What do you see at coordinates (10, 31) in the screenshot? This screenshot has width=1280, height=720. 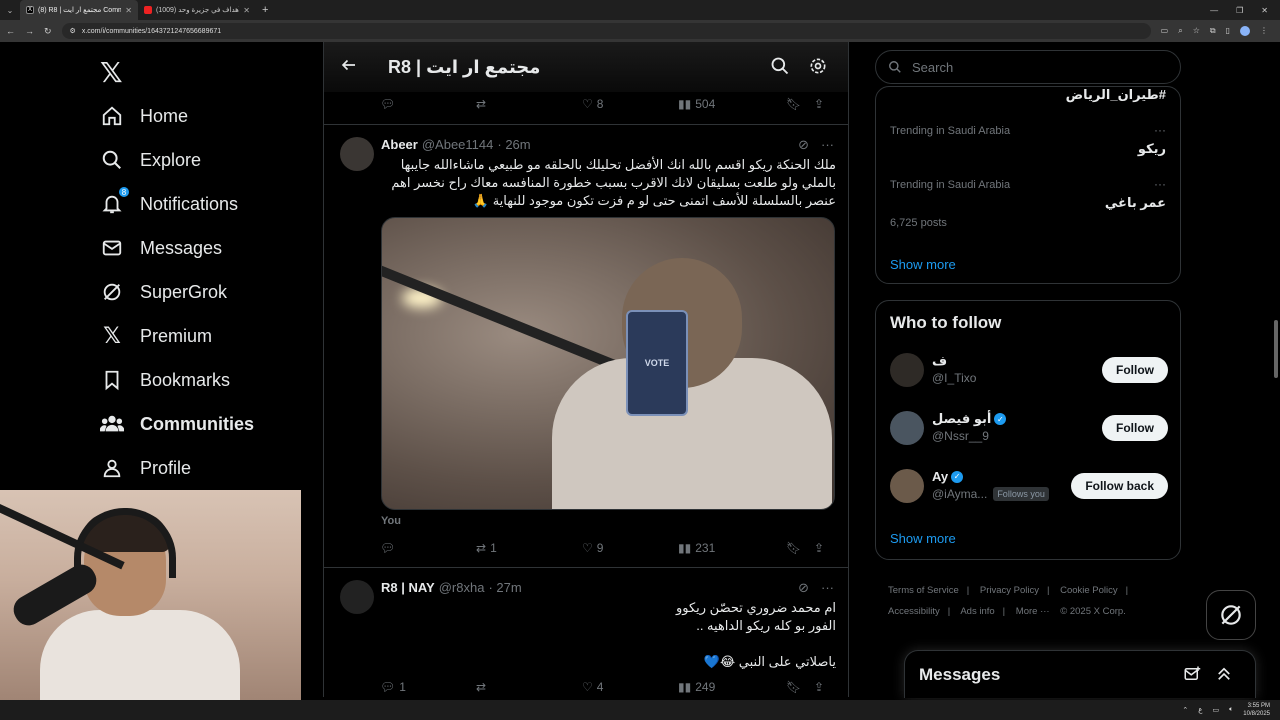 I see `back-icon: ←` at bounding box center [10, 31].